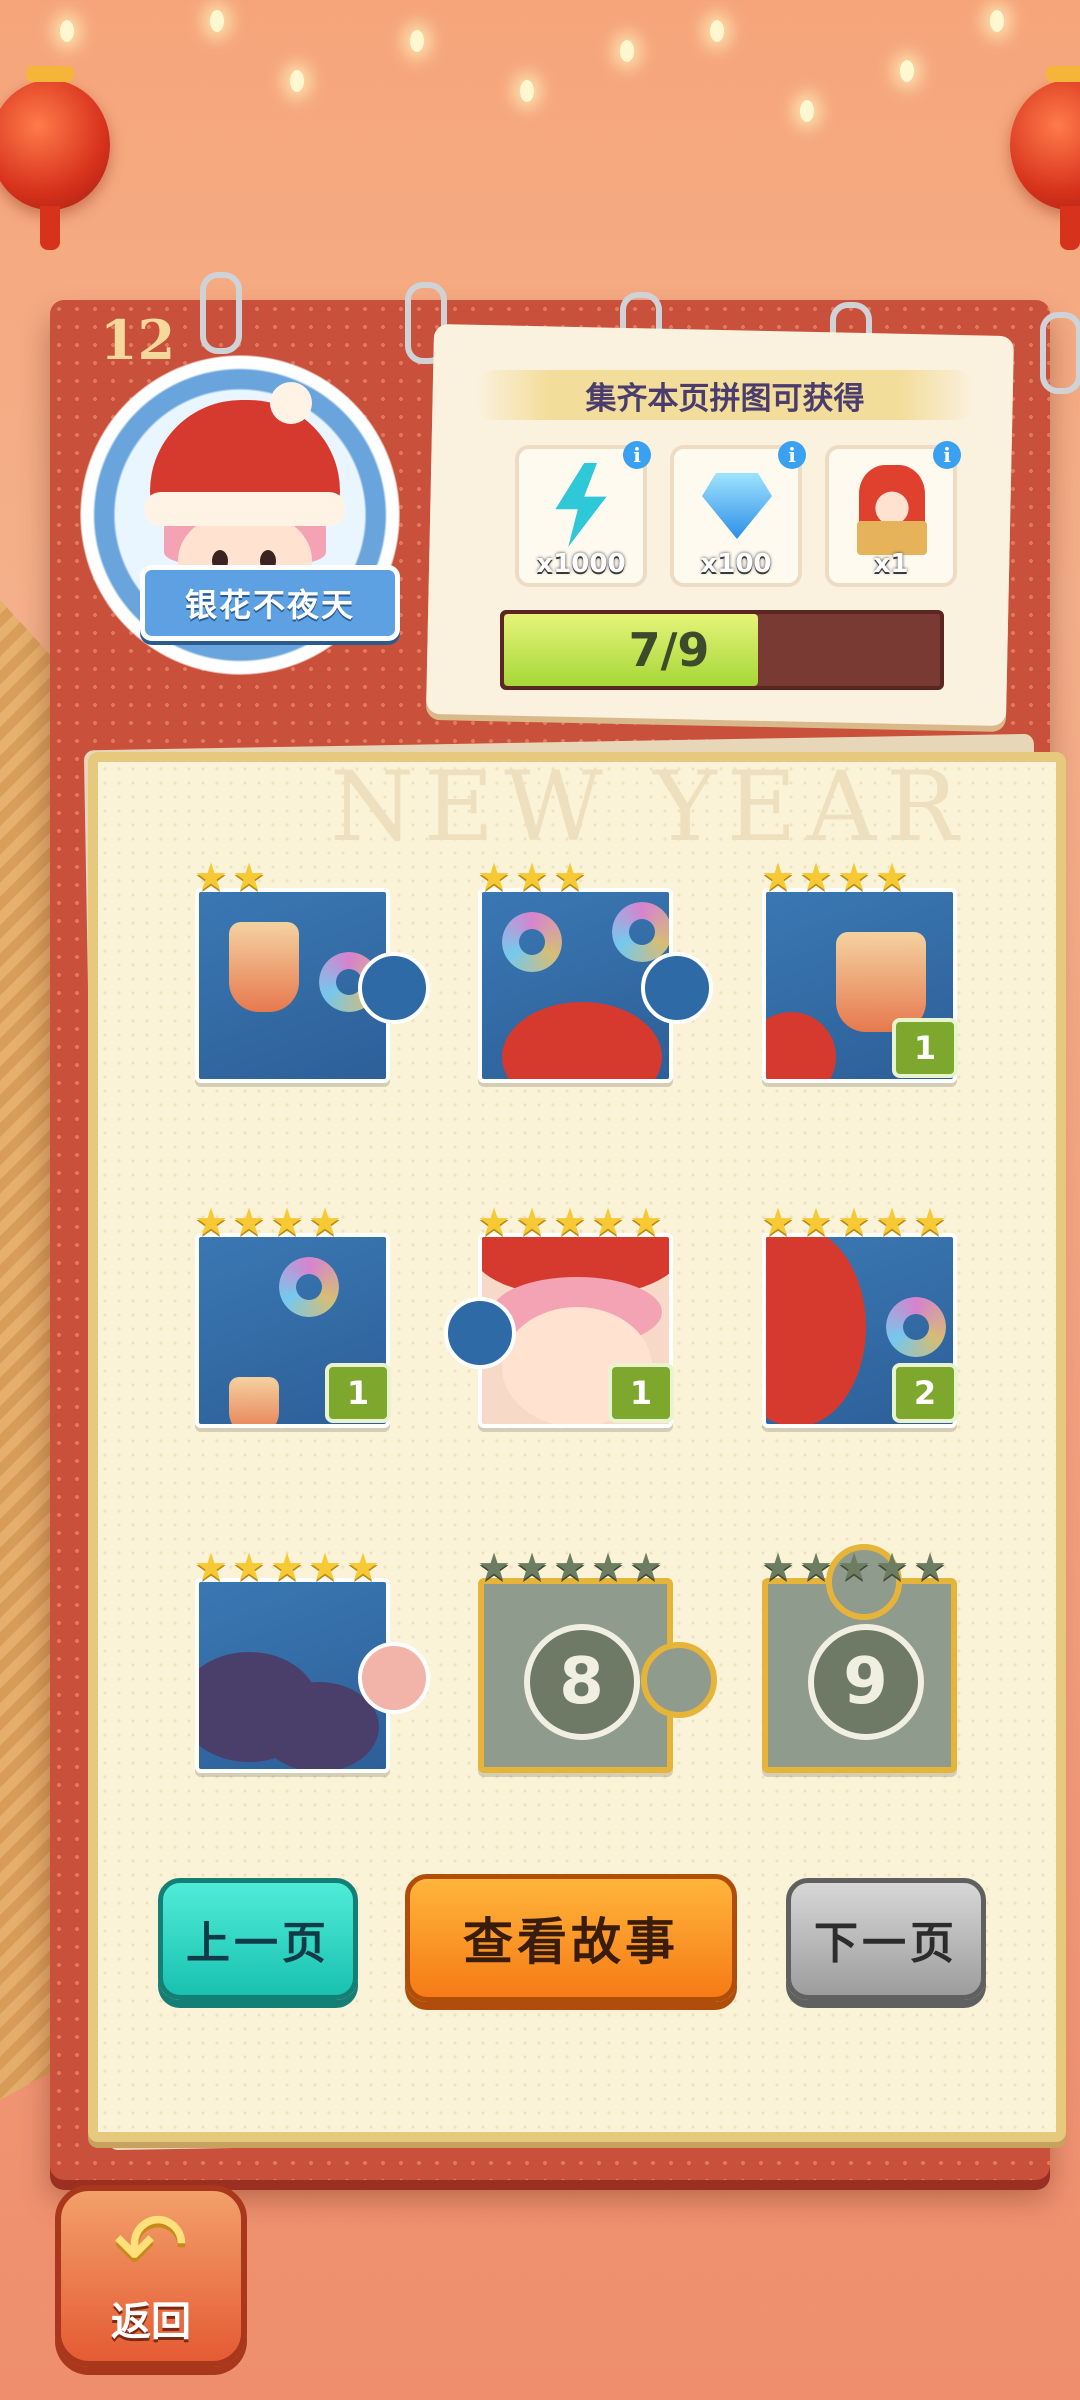 The image size is (1080, 2400). Describe the element at coordinates (581, 1681) in the screenshot. I see `piece-number: 8` at that location.